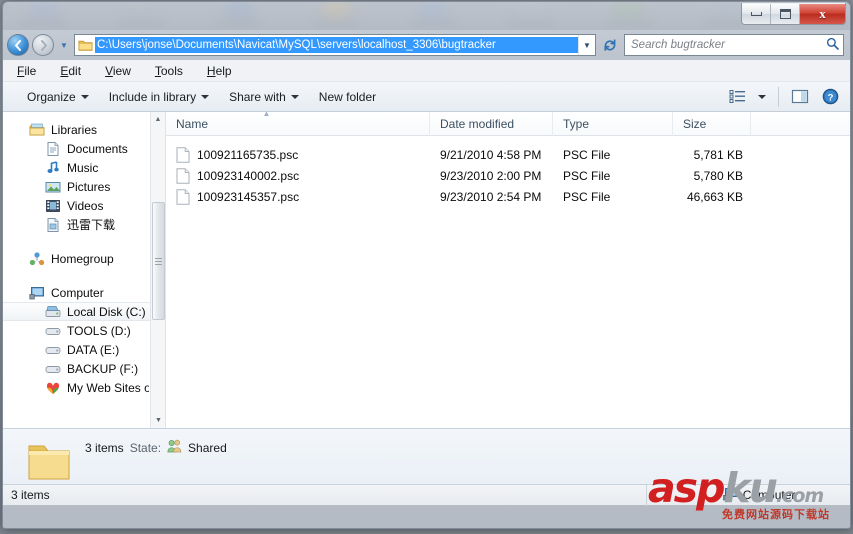 This screenshot has height=534, width=853. What do you see at coordinates (586, 45) in the screenshot?
I see `address-dropdown-button: ▼` at bounding box center [586, 45].